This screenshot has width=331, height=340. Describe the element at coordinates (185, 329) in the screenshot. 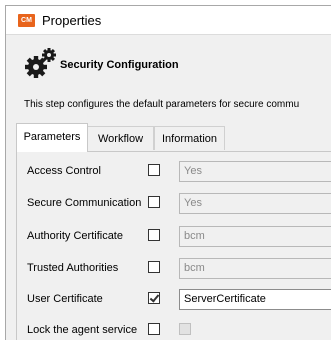

I see `value-checkbox` at that location.